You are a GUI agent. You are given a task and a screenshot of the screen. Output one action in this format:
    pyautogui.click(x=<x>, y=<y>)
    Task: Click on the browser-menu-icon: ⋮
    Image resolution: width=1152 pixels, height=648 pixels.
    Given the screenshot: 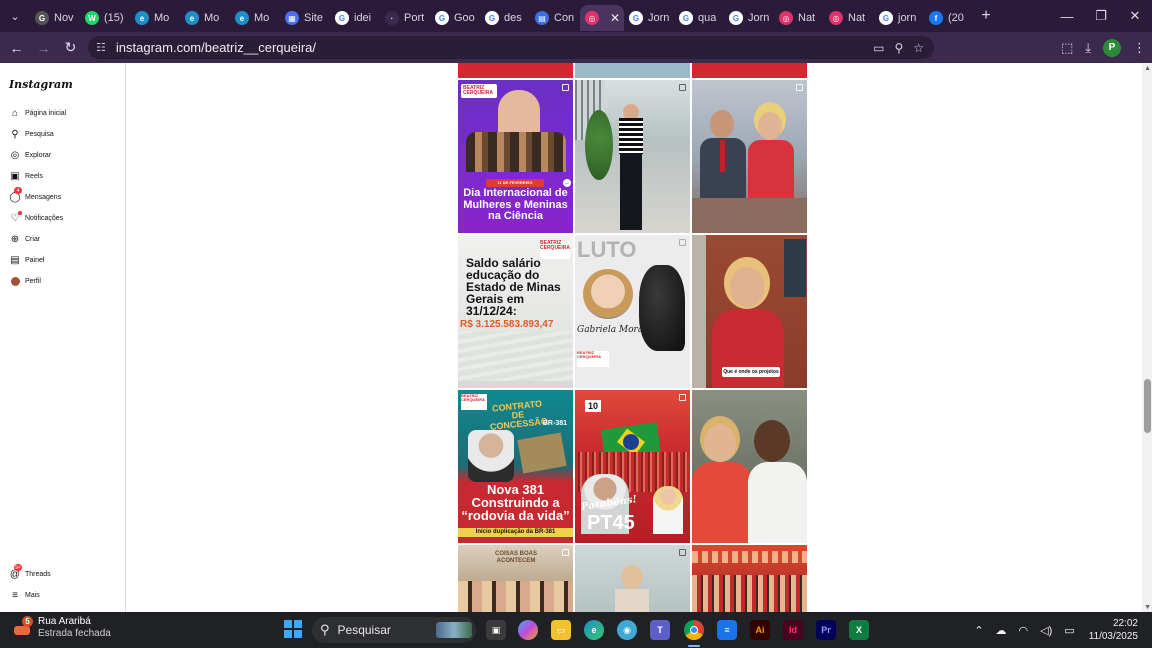 What is the action you would take?
    pyautogui.click(x=1139, y=48)
    